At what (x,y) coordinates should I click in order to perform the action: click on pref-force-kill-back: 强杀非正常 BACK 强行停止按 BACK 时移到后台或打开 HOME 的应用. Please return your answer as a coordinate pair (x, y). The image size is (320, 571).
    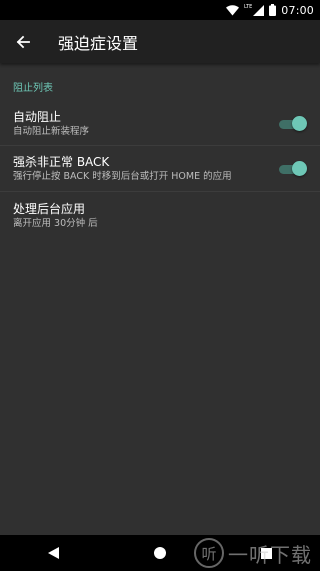
    Looking at the image, I should click on (160, 169).